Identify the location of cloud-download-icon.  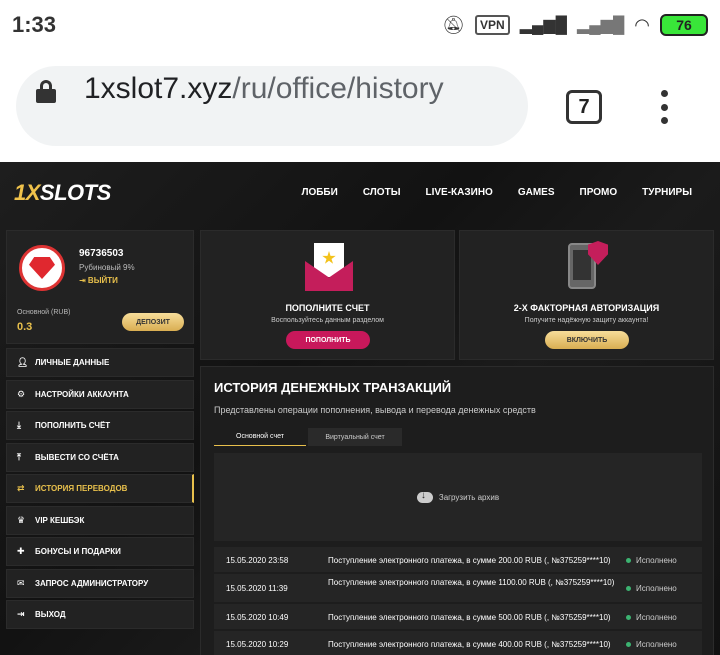
(424, 496).